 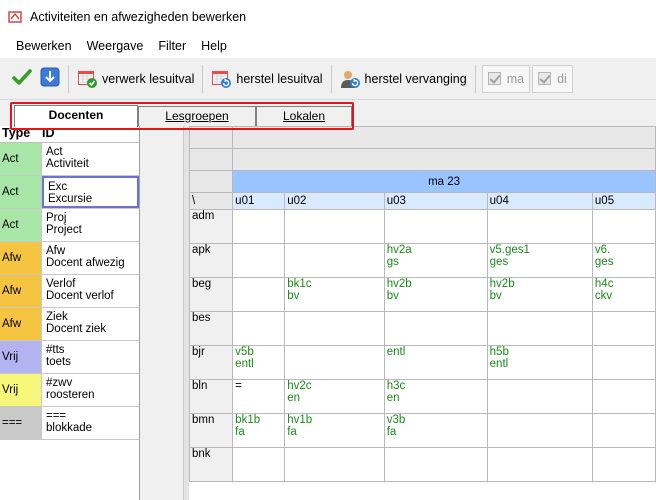 I want to click on tab-lesgroepen: Lesgroepen, so click(x=197, y=116).